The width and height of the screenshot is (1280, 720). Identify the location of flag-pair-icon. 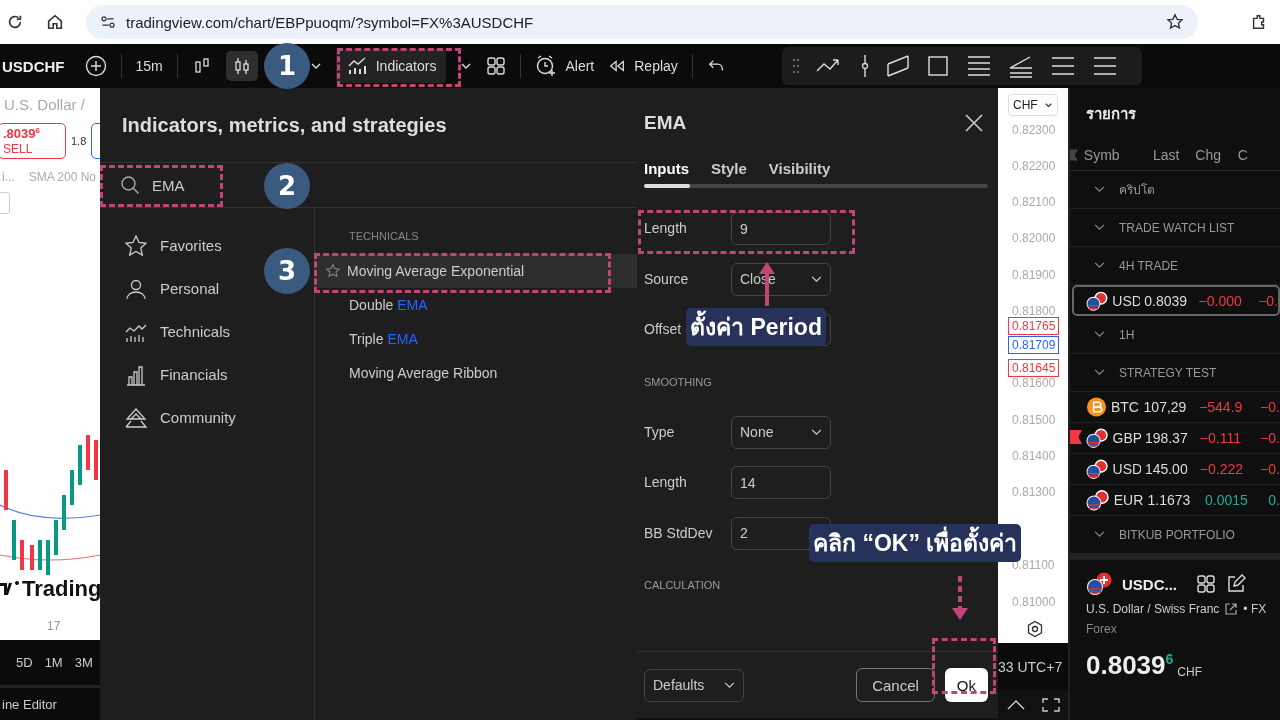
(1097, 300).